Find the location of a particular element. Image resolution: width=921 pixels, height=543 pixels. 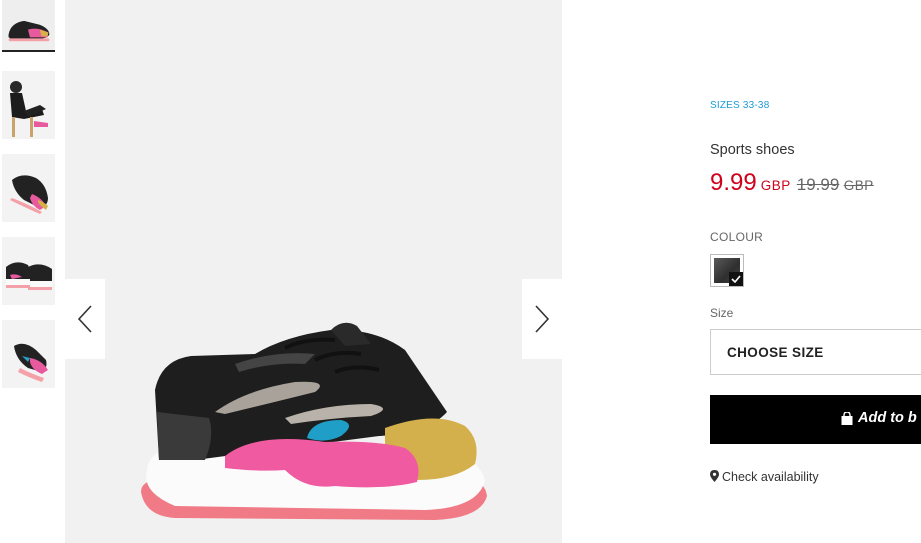

previous-image-button is located at coordinates (85, 319).